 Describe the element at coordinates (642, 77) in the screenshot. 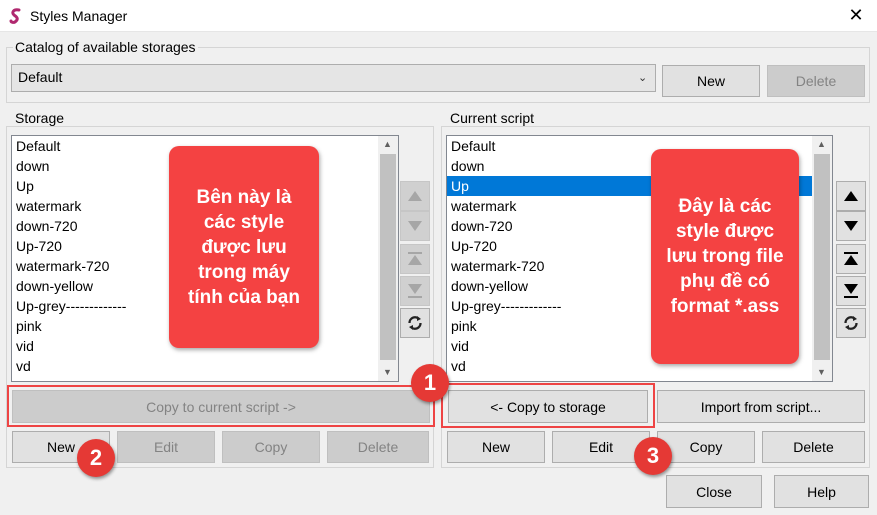

I see `chevron-down-icon: ⌄` at that location.